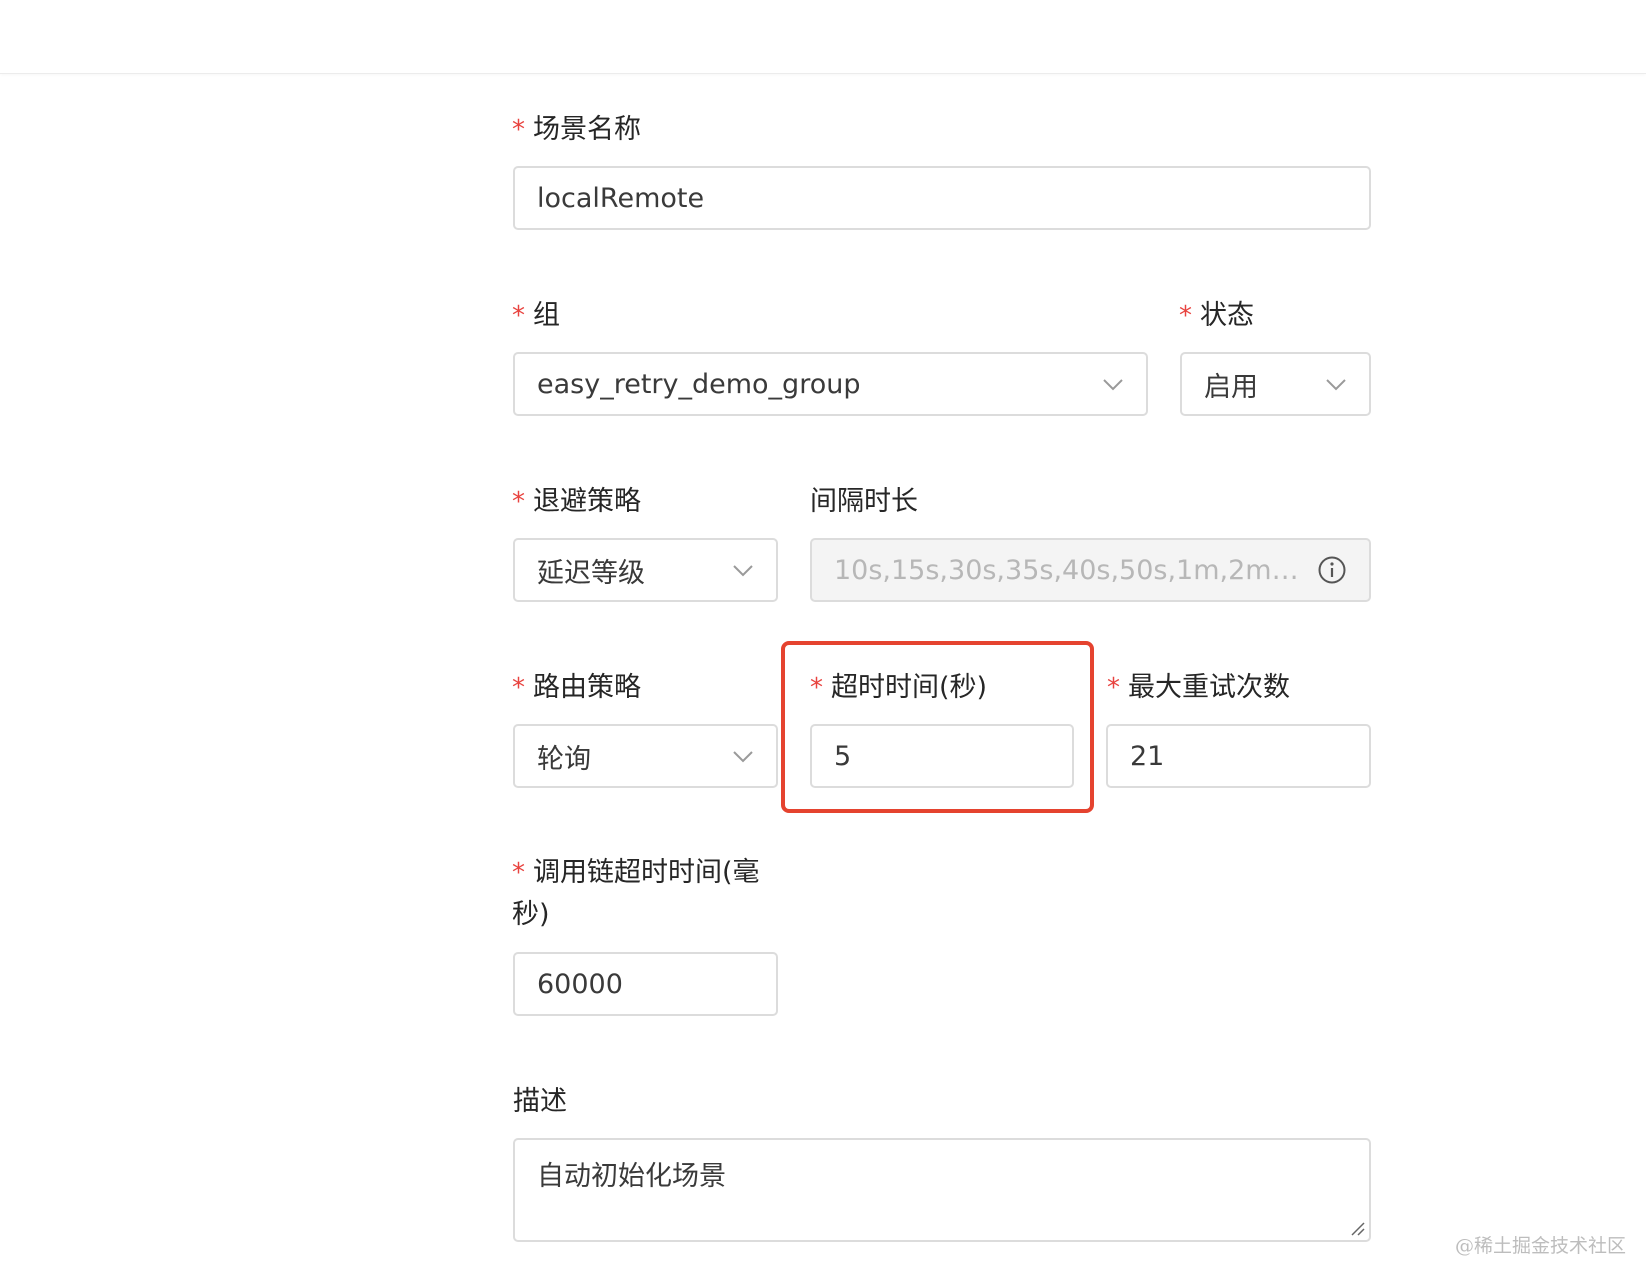  What do you see at coordinates (942, 198) in the screenshot?
I see `scene-name-input: localRemote` at bounding box center [942, 198].